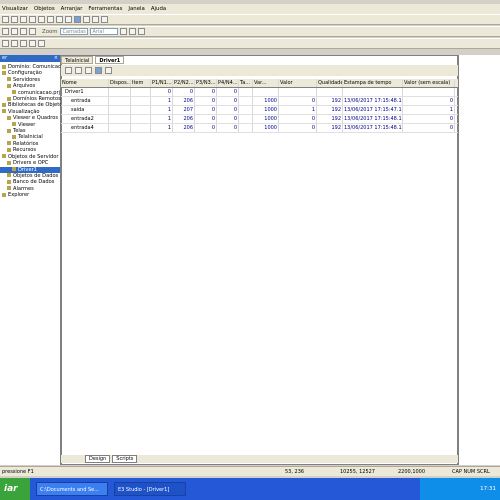  I want to click on ellipse-icon, so click(23, 43).